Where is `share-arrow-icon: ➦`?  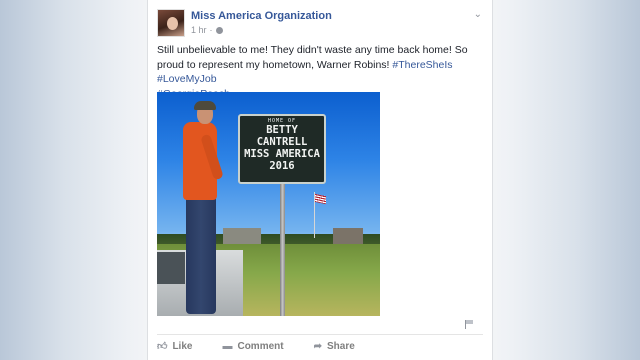
share-arrow-icon: ➦ is located at coordinates (317, 346).